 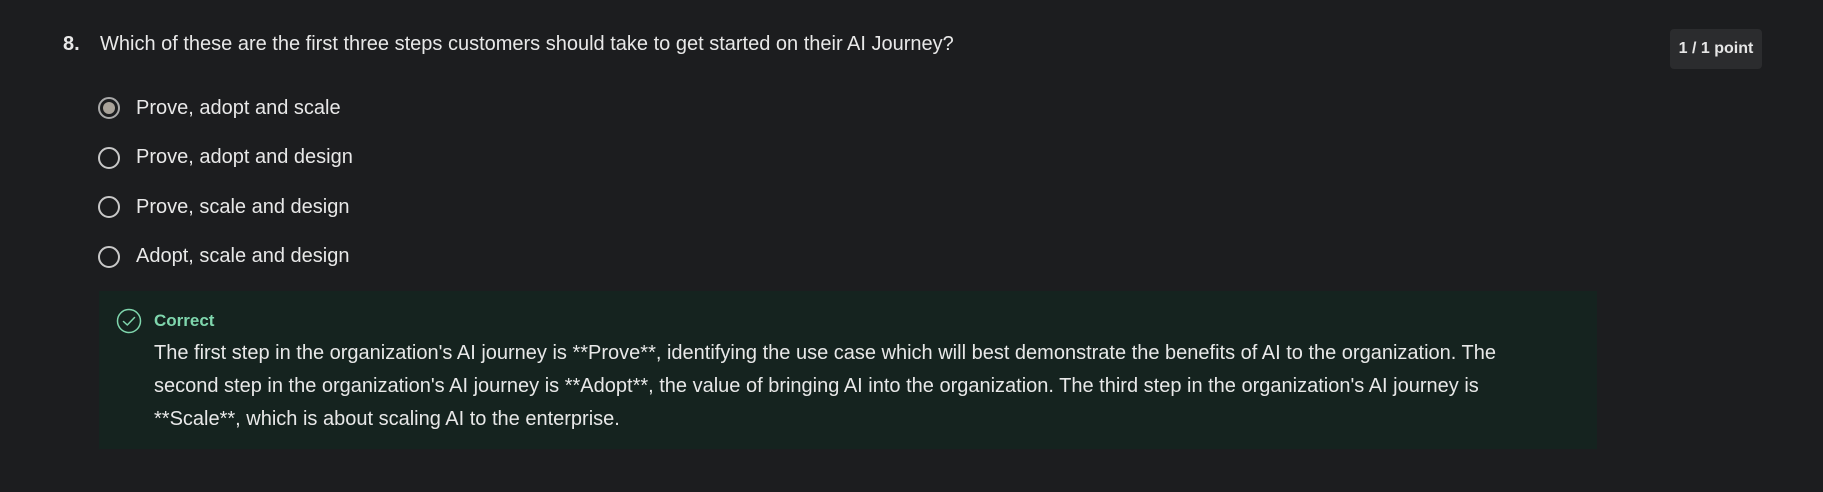 I want to click on option-label: Prove, adopt and scale, so click(x=238, y=107).